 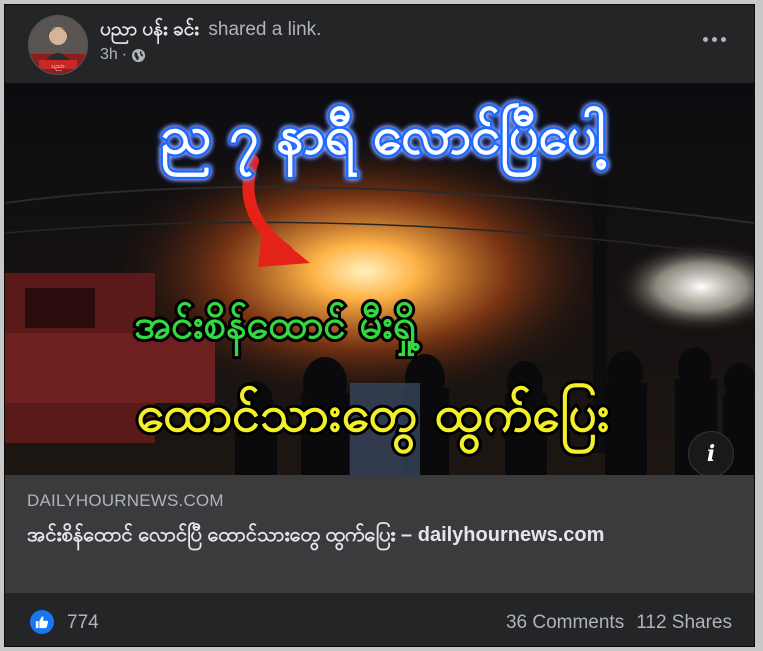 What do you see at coordinates (58, 66) in the screenshot?
I see `avatar-caption: ပညာ` at bounding box center [58, 66].